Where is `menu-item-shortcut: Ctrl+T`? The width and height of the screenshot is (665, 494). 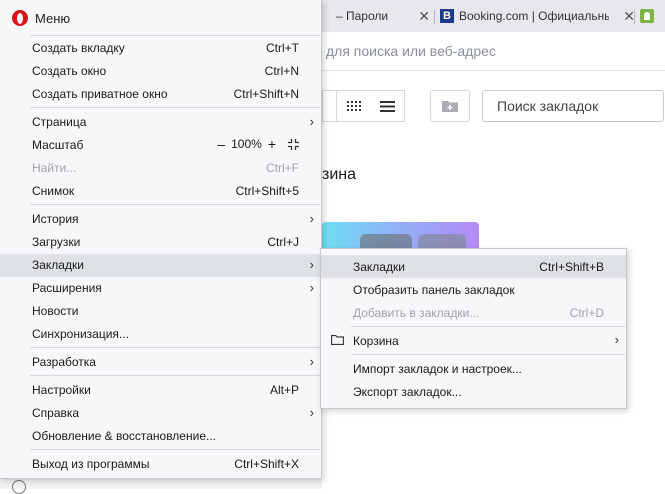
menu-item-shortcut: Ctrl+T is located at coordinates (282, 48).